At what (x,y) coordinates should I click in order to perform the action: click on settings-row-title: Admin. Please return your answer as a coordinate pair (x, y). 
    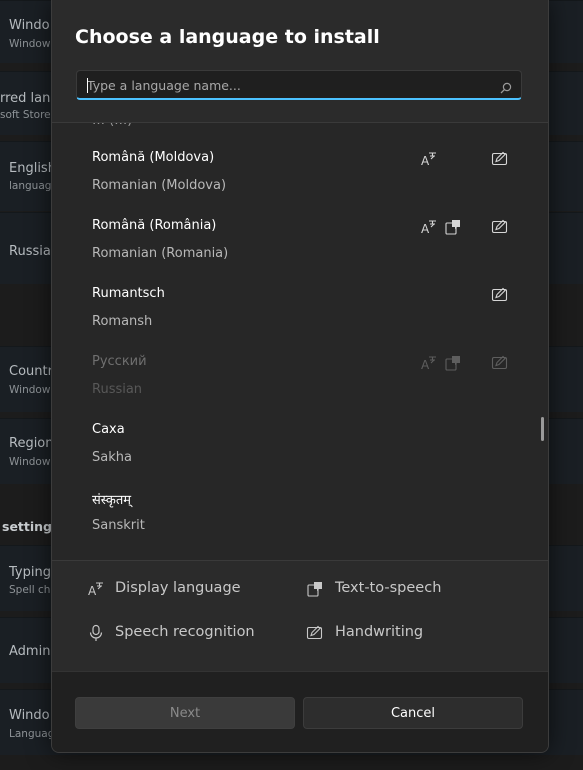
    Looking at the image, I should click on (30, 651).